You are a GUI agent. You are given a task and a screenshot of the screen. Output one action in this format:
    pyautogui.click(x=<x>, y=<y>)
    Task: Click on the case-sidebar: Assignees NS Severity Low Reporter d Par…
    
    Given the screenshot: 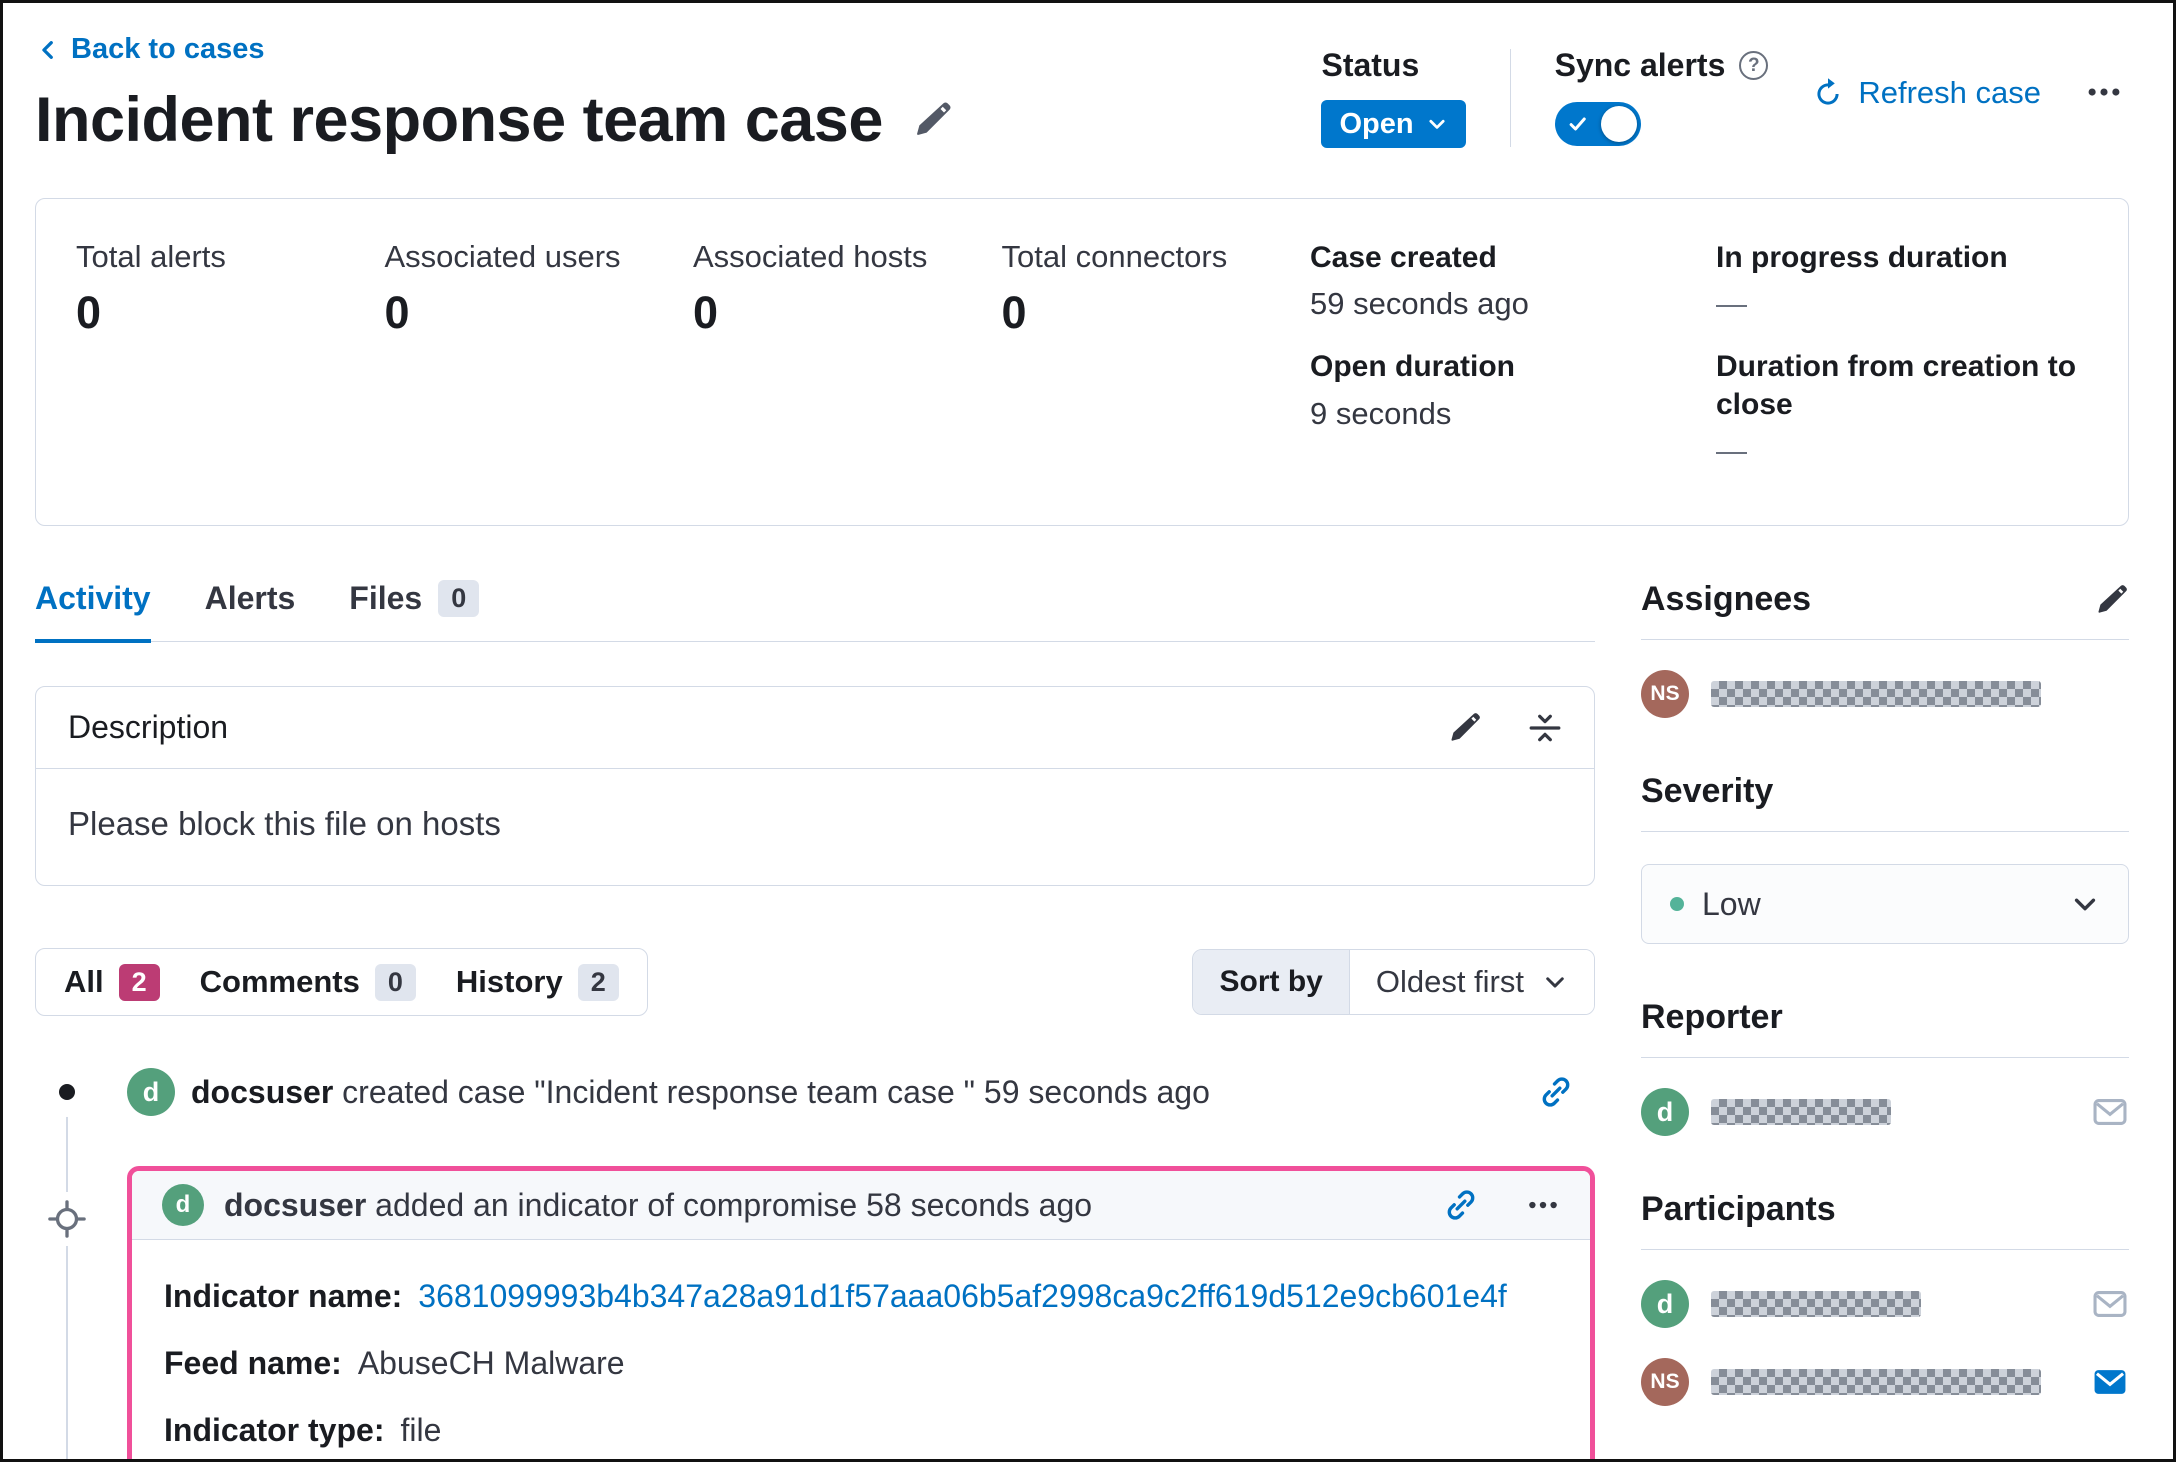 What is the action you would take?
    pyautogui.click(x=1885, y=1019)
    